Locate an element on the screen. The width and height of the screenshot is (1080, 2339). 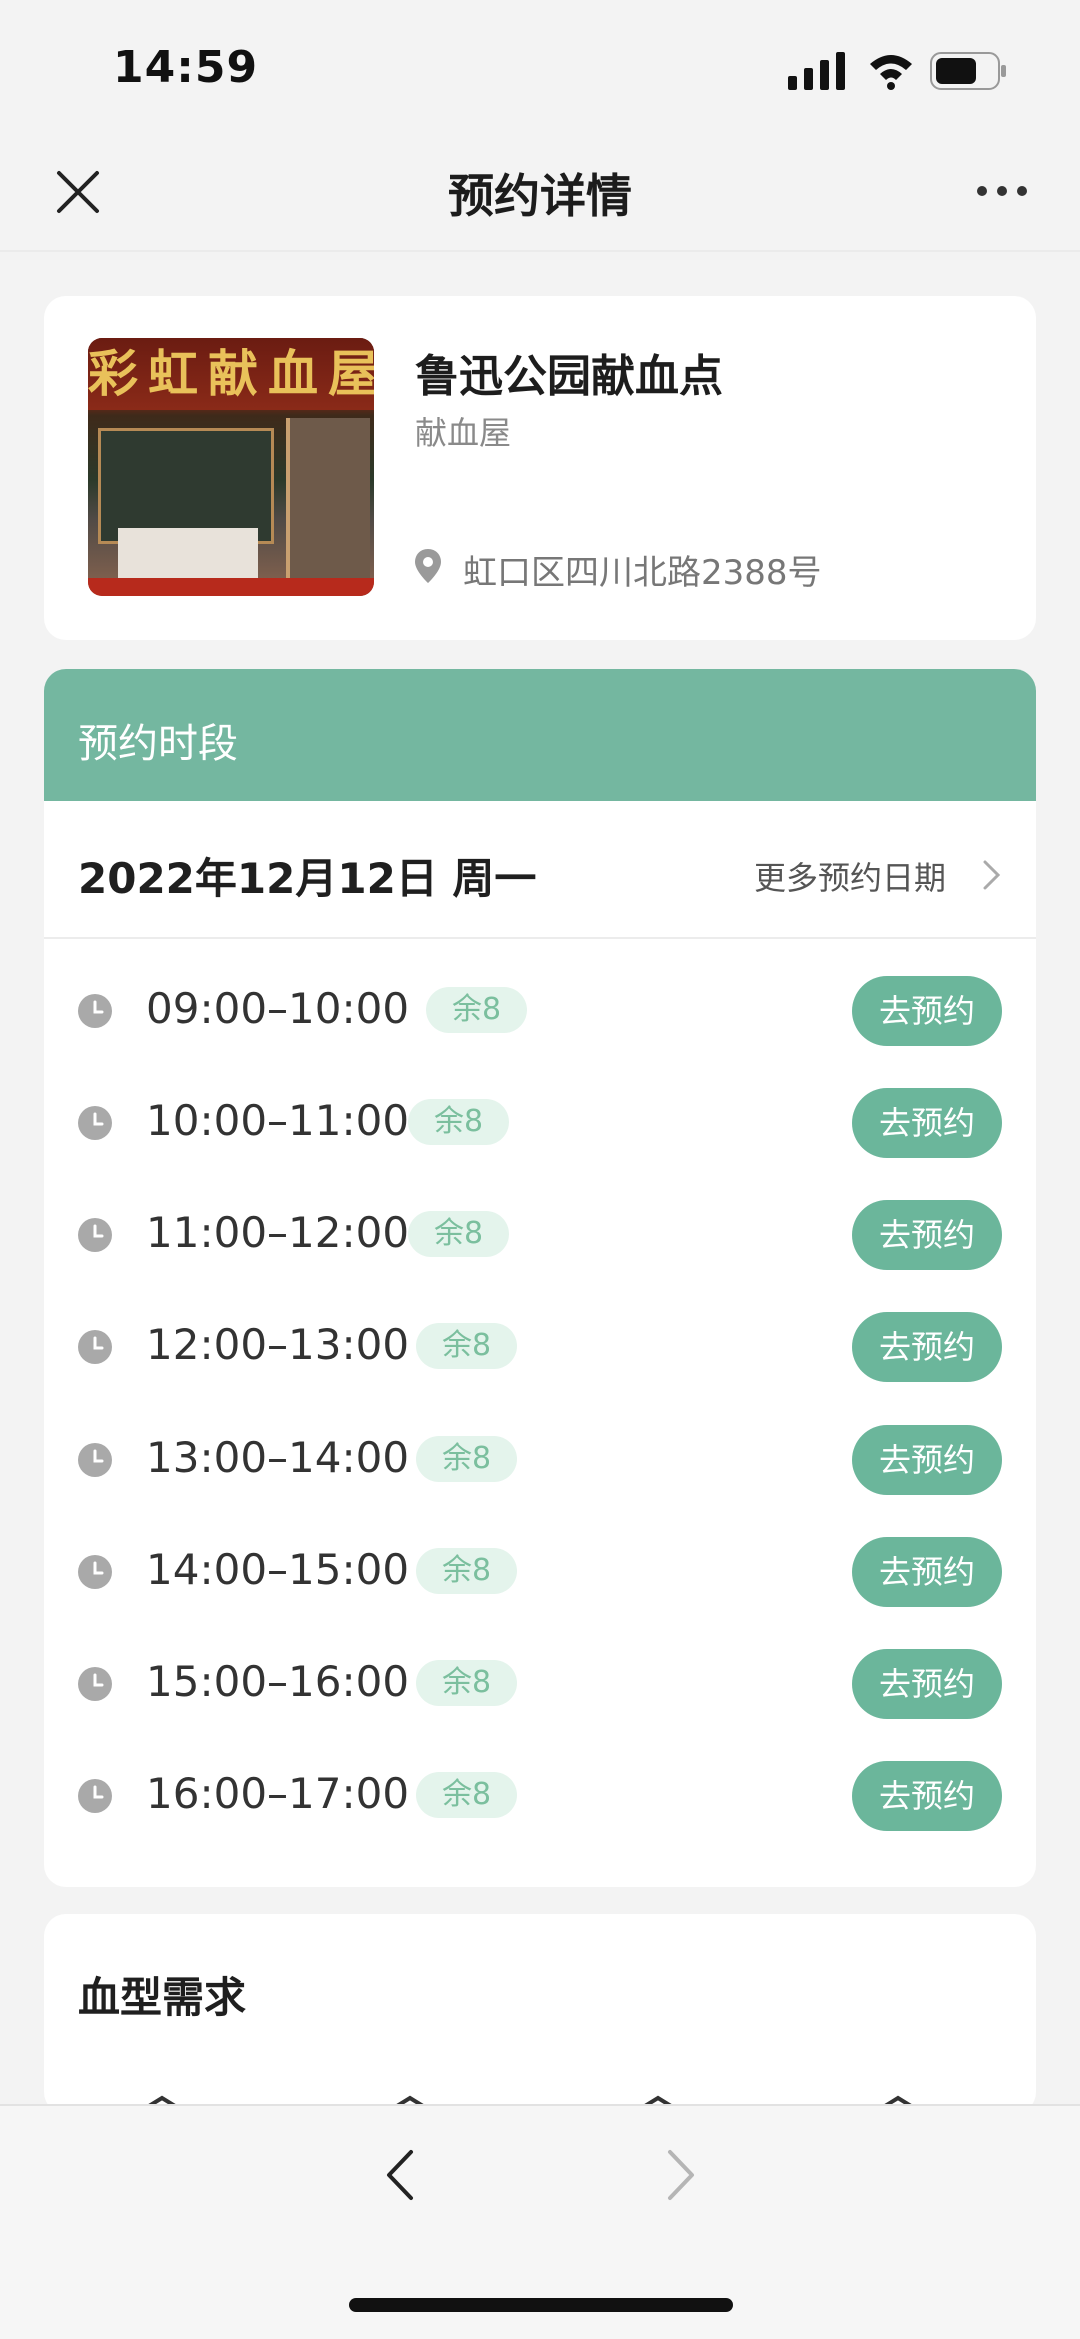
home-indicator is located at coordinates (541, 2305).